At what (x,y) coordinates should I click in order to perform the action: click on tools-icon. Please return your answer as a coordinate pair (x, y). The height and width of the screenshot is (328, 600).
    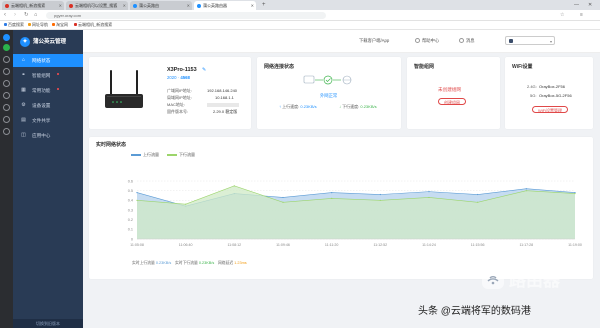
    Looking at the image, I should click on (6, 119).